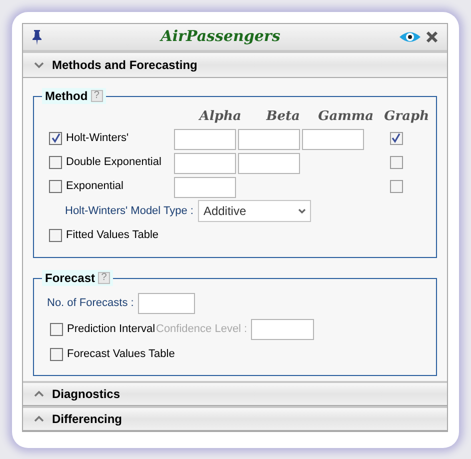 This screenshot has width=471, height=459. What do you see at coordinates (346, 117) in the screenshot?
I see `column-header: Gamma` at bounding box center [346, 117].